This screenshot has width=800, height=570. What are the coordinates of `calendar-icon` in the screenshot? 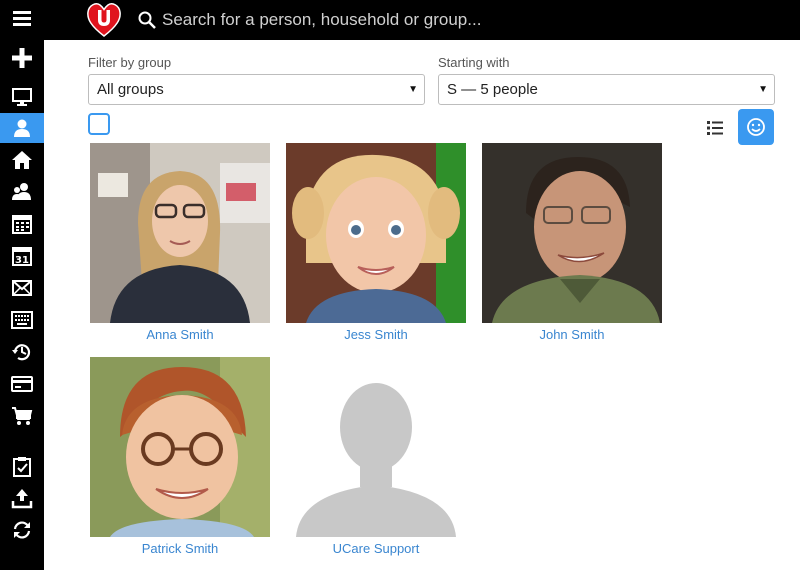 It's located at (22, 224).